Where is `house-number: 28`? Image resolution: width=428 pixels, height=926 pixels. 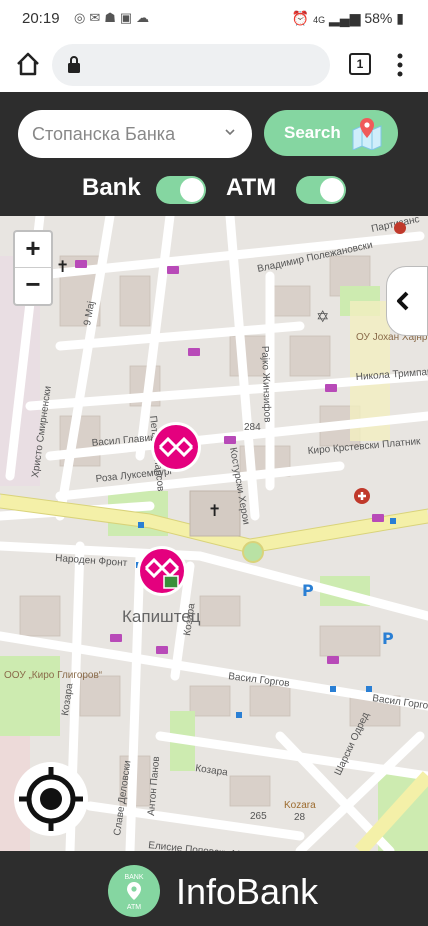 house-number: 28 is located at coordinates (300, 817).